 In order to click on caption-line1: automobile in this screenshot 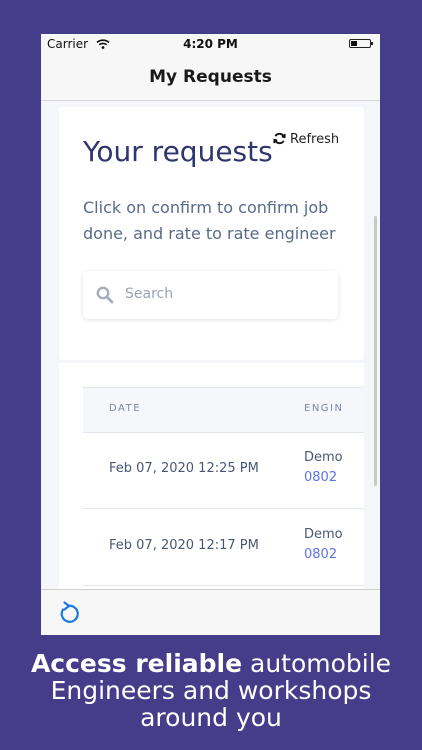, I will do `click(317, 663)`.